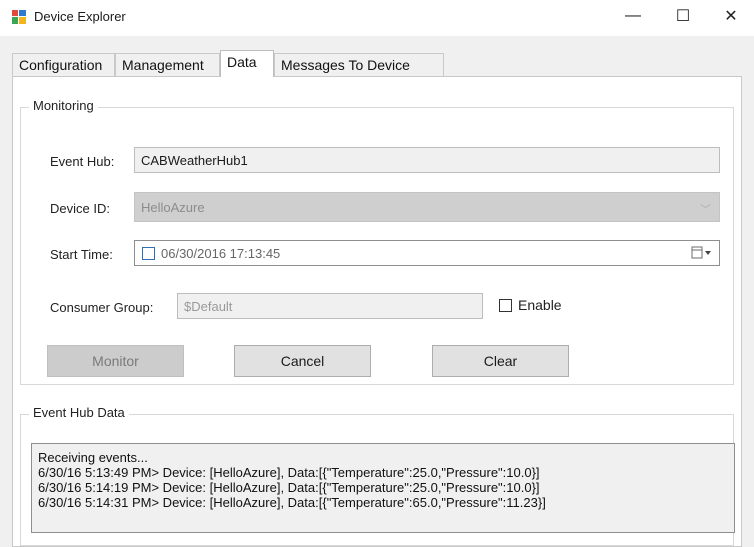 This screenshot has width=754, height=547. I want to click on consumer-group-field: $Default, so click(330, 306).